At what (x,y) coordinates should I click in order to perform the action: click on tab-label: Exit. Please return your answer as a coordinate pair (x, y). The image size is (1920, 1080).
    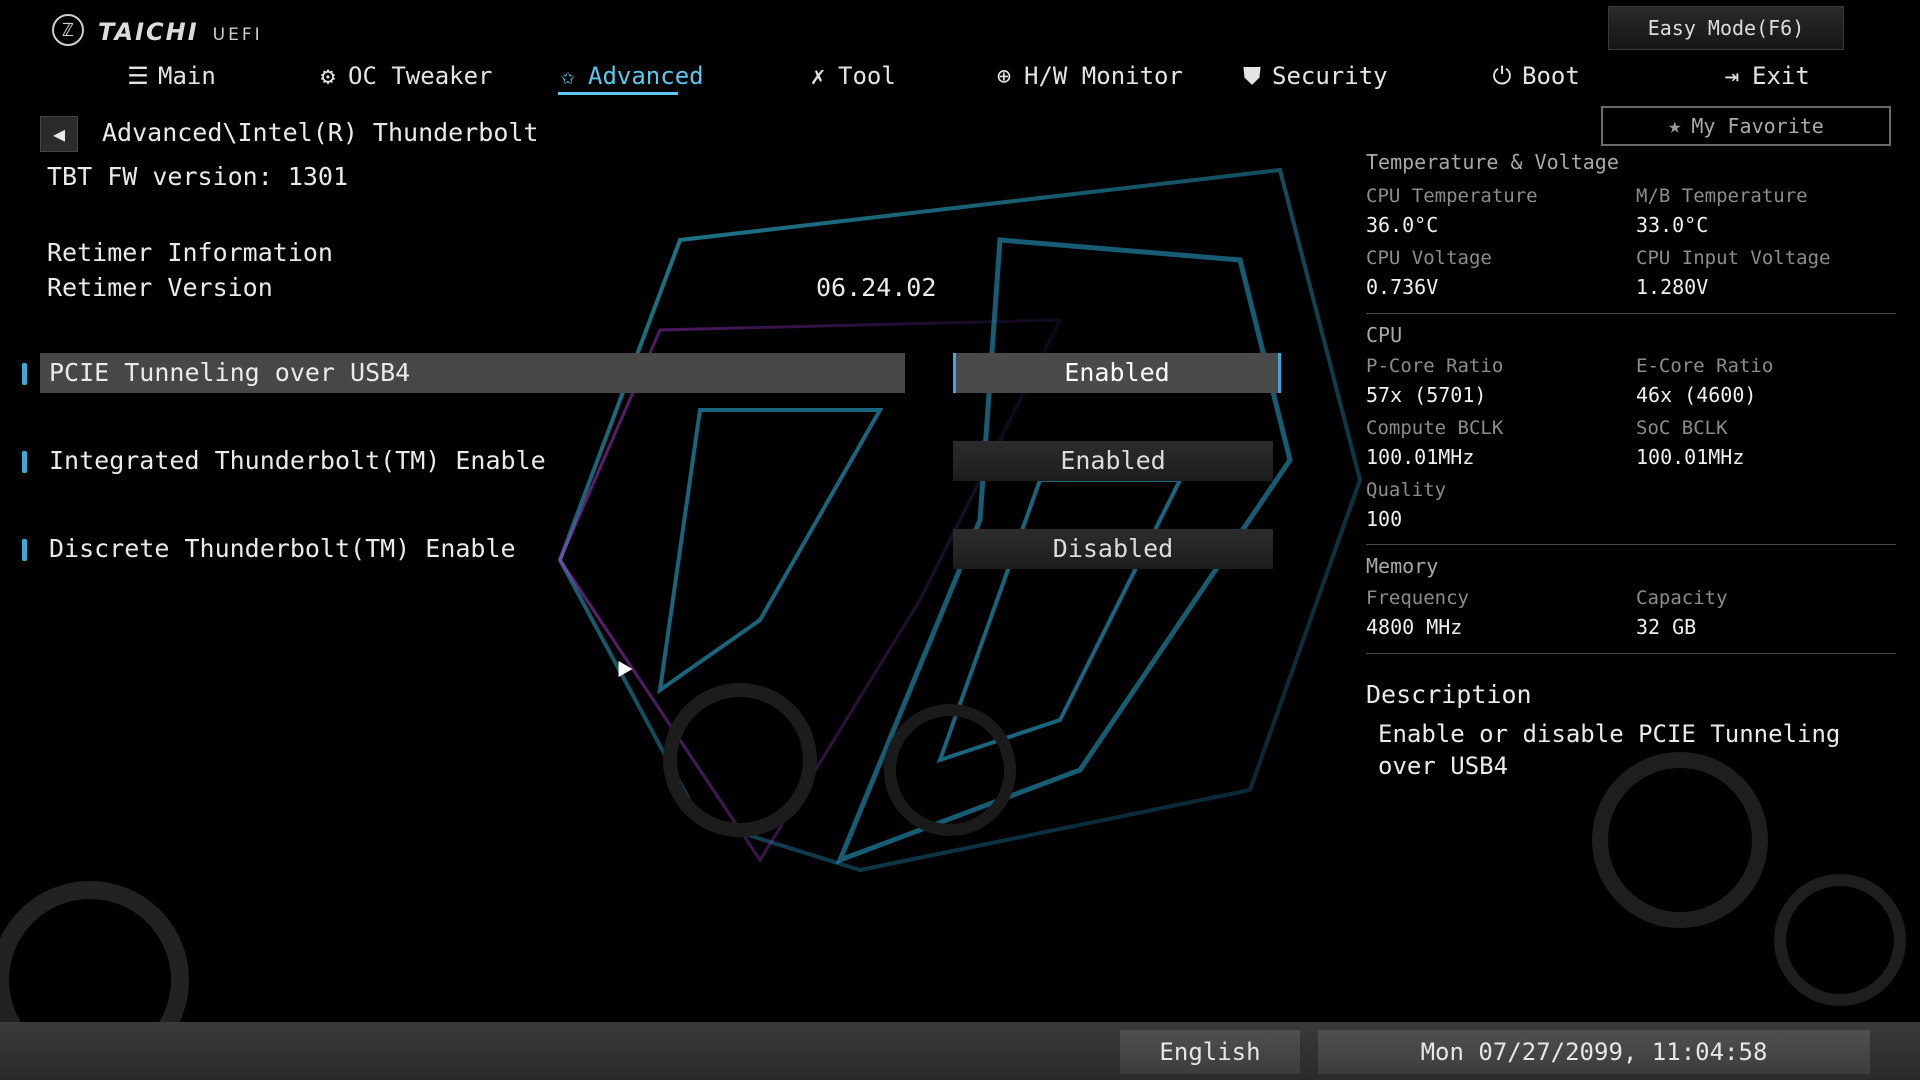
    Looking at the image, I should click on (1781, 76).